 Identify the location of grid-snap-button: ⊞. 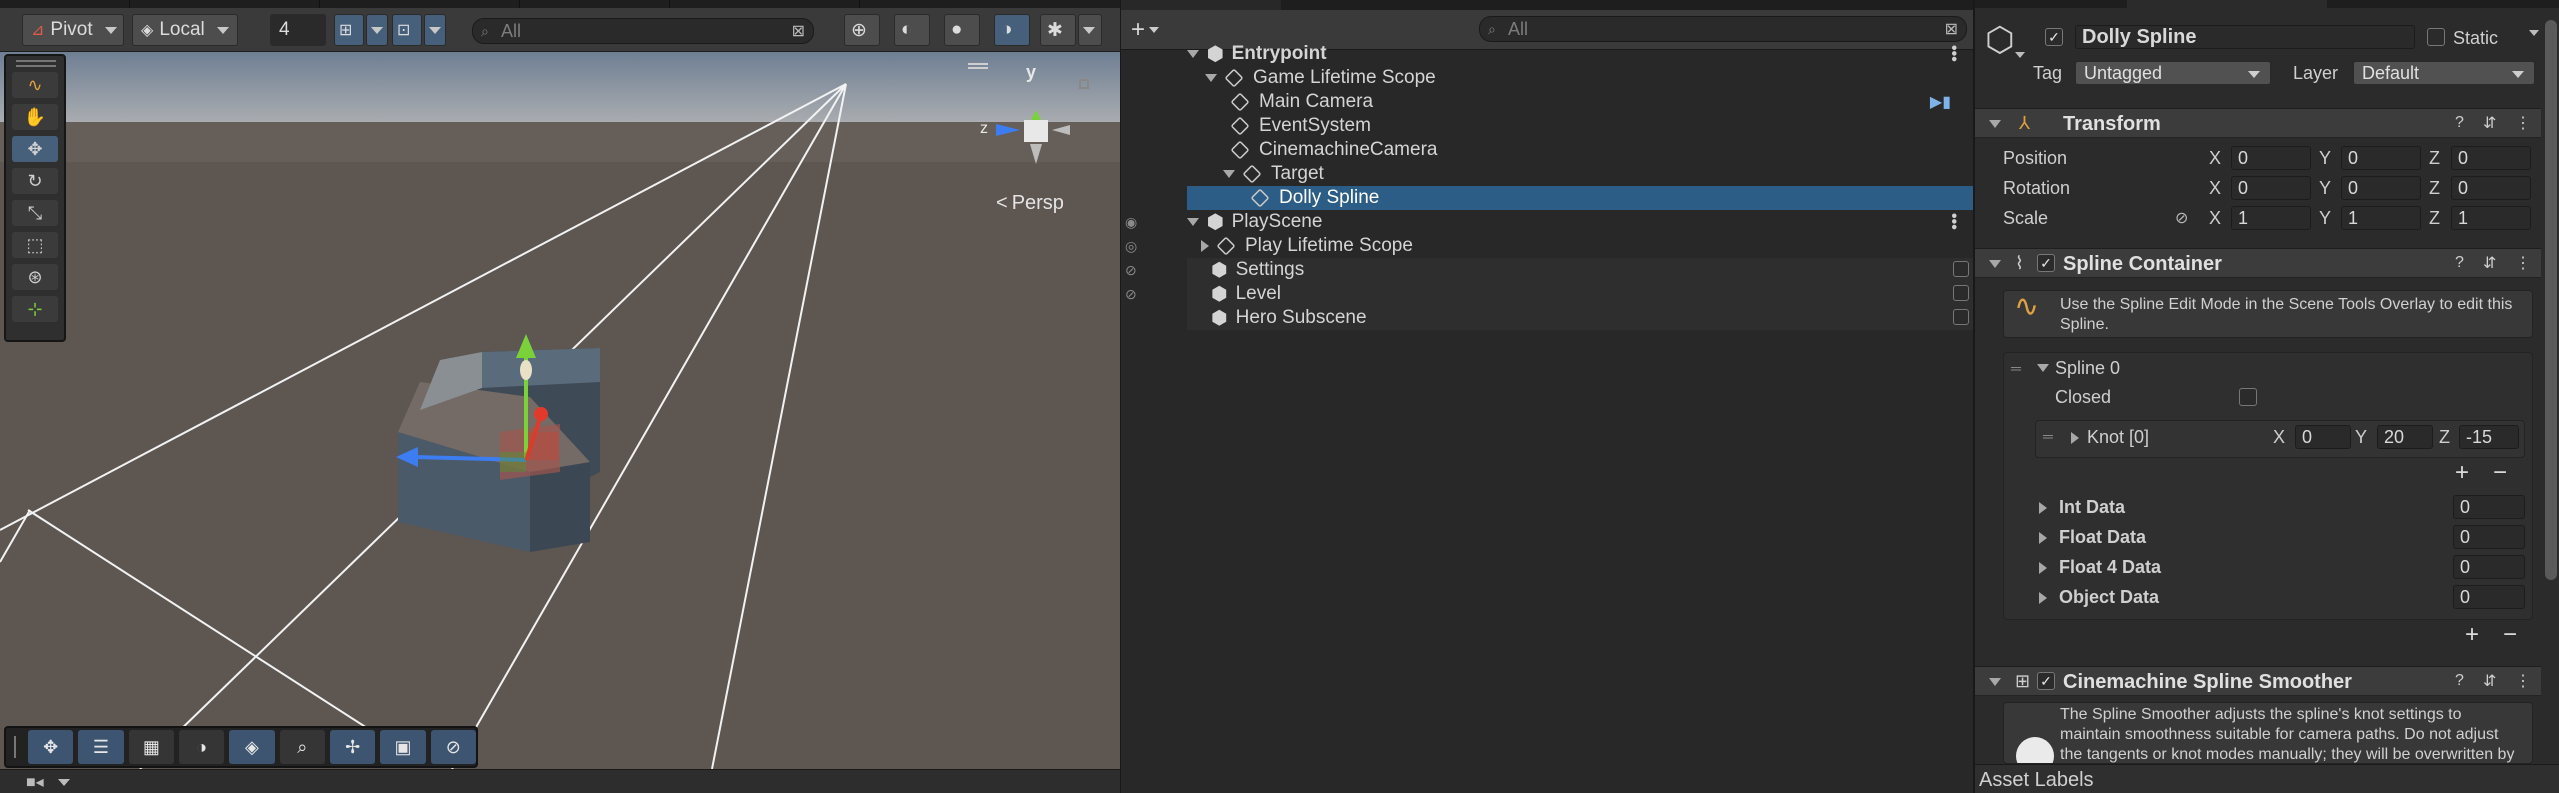
(349, 30).